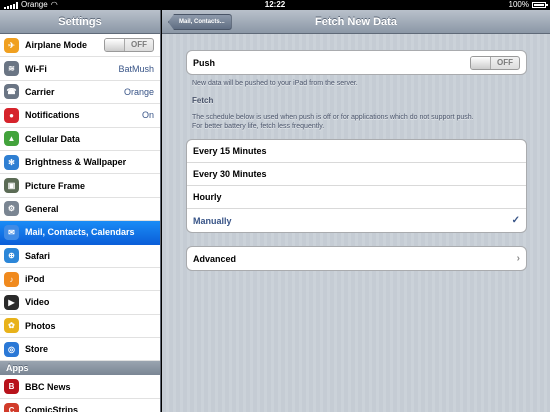  I want to click on status-time: 12:22, so click(275, 4).